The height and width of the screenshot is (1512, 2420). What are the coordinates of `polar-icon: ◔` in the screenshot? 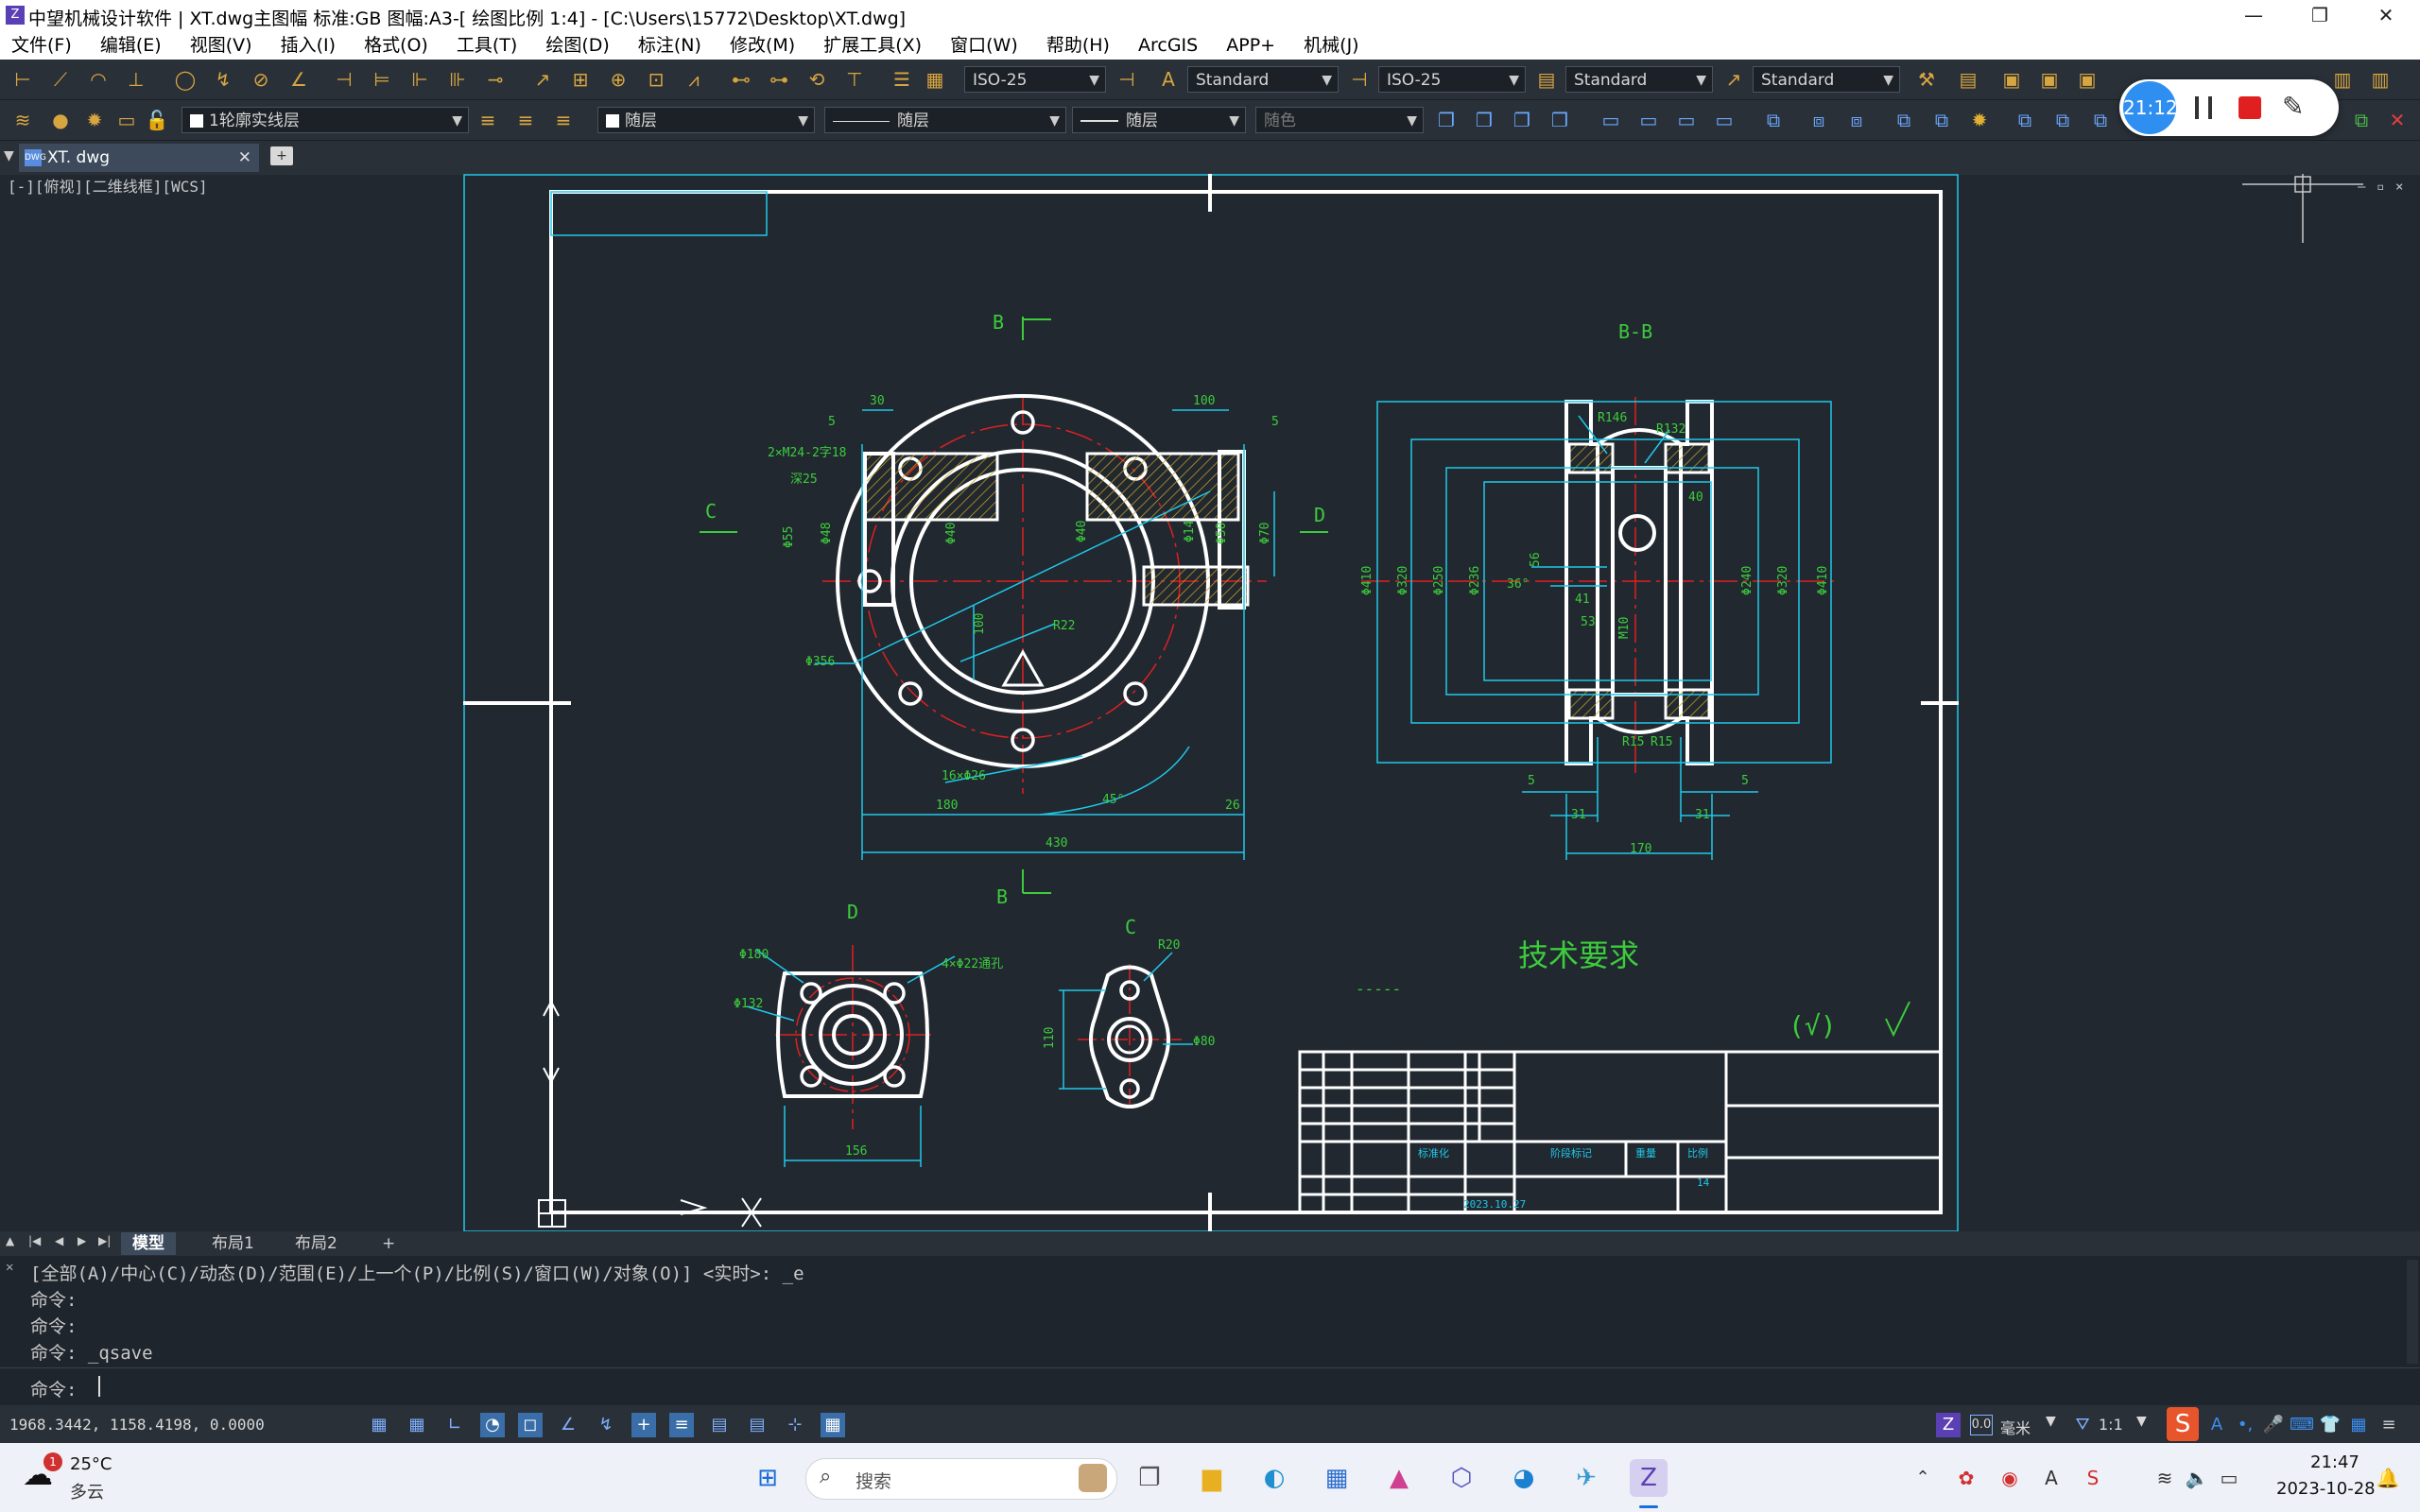 It's located at (493, 1425).